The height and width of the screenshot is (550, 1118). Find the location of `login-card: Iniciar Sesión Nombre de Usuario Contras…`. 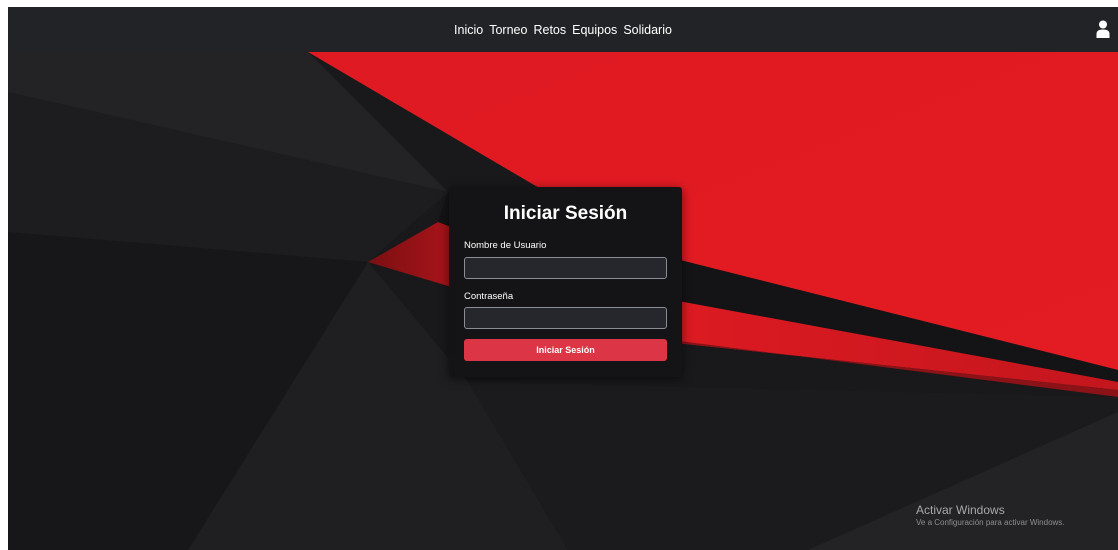

login-card: Iniciar Sesión Nombre de Usuario Contras… is located at coordinates (565, 282).